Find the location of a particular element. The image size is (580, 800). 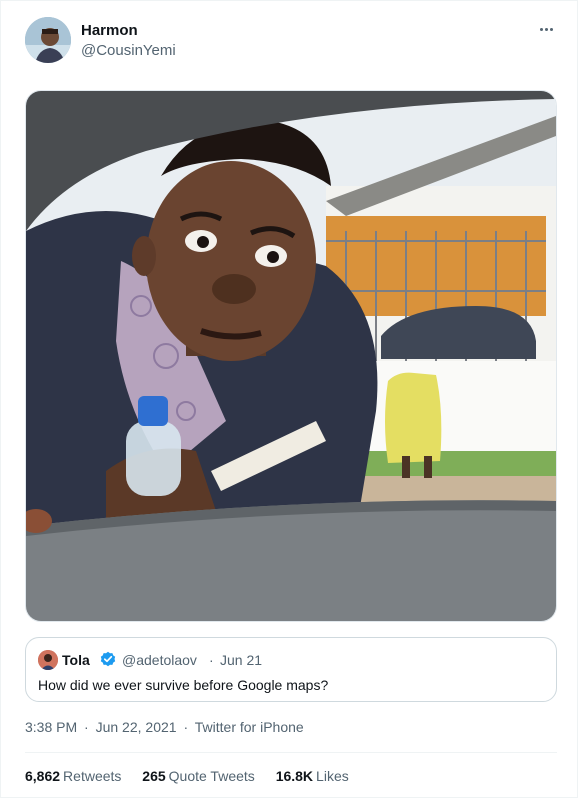

likes-label: Likes is located at coordinates (332, 776).